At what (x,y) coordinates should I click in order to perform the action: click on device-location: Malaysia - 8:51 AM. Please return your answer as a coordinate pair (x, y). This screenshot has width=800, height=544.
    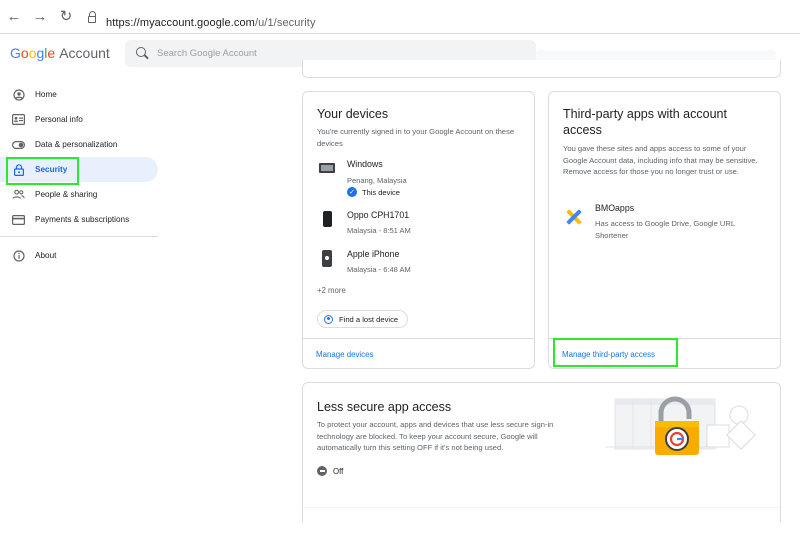
    Looking at the image, I should click on (379, 230).